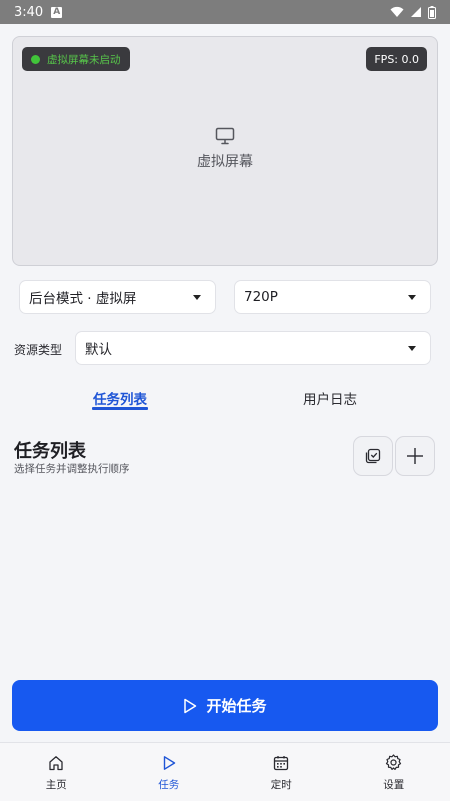 The image size is (450, 801). What do you see at coordinates (83, 299) in the screenshot?
I see `mode-select-value: 后台模式 · 虚拟屏` at bounding box center [83, 299].